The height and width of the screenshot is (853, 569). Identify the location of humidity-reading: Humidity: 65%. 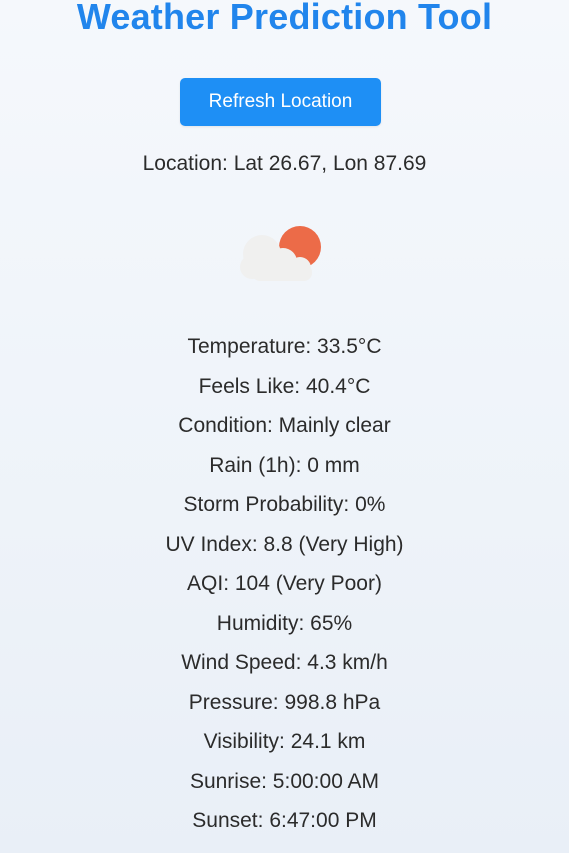
(284, 623).